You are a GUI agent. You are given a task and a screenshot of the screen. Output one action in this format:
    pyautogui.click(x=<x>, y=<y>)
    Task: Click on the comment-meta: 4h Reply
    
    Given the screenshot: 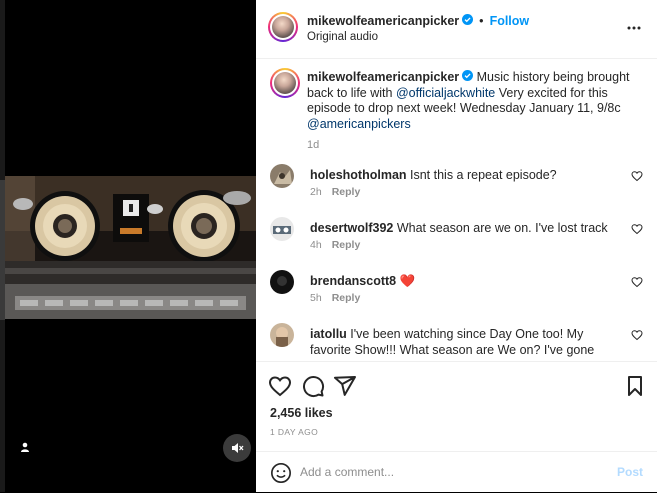 What is the action you would take?
    pyautogui.click(x=335, y=245)
    